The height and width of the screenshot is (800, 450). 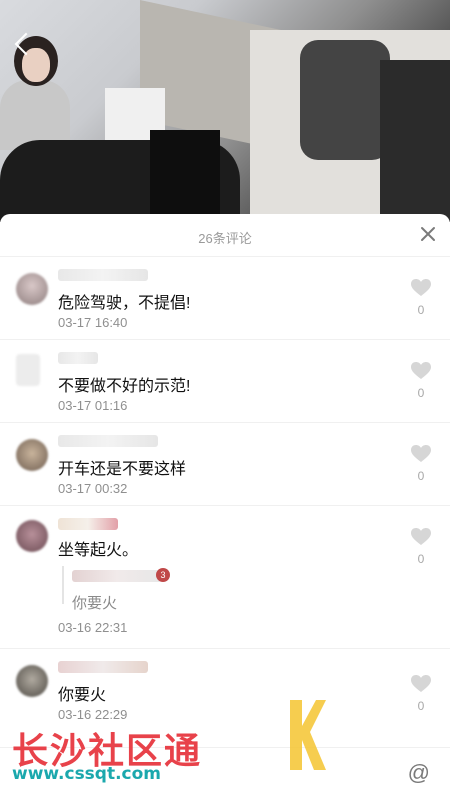 What do you see at coordinates (95, 603) in the screenshot?
I see `reply-text: 你要火` at bounding box center [95, 603].